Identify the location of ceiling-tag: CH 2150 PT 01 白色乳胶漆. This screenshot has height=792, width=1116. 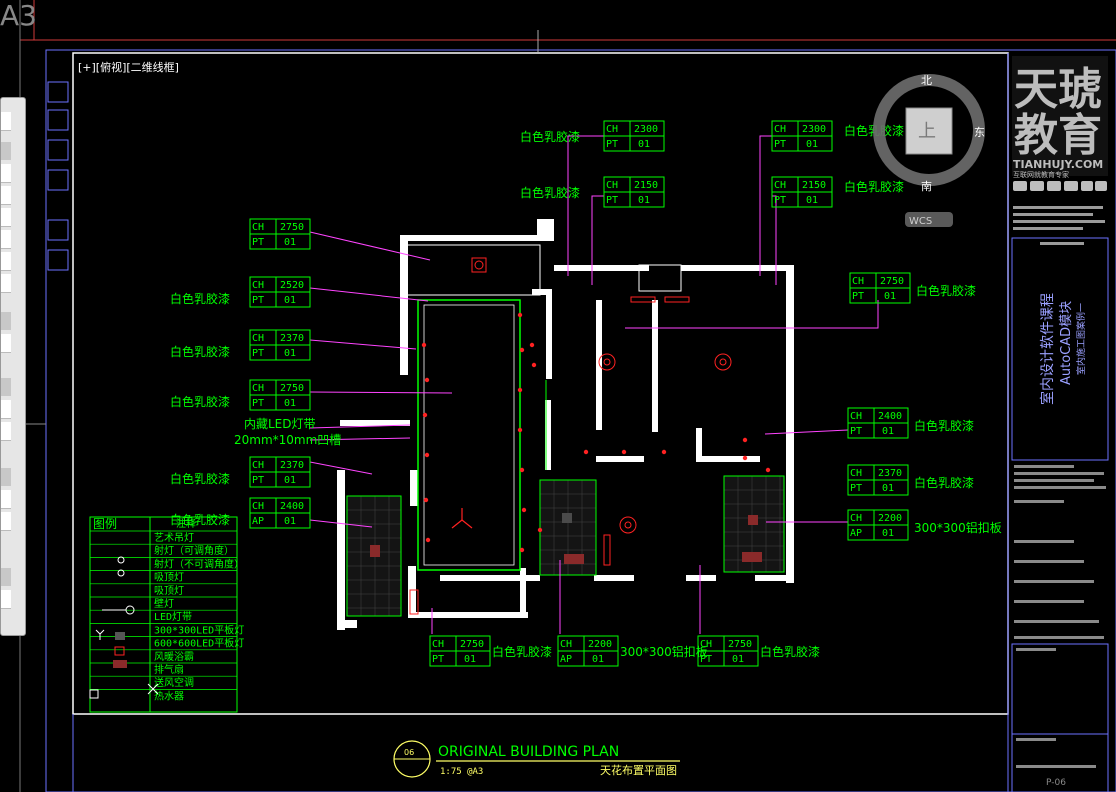
(837, 192).